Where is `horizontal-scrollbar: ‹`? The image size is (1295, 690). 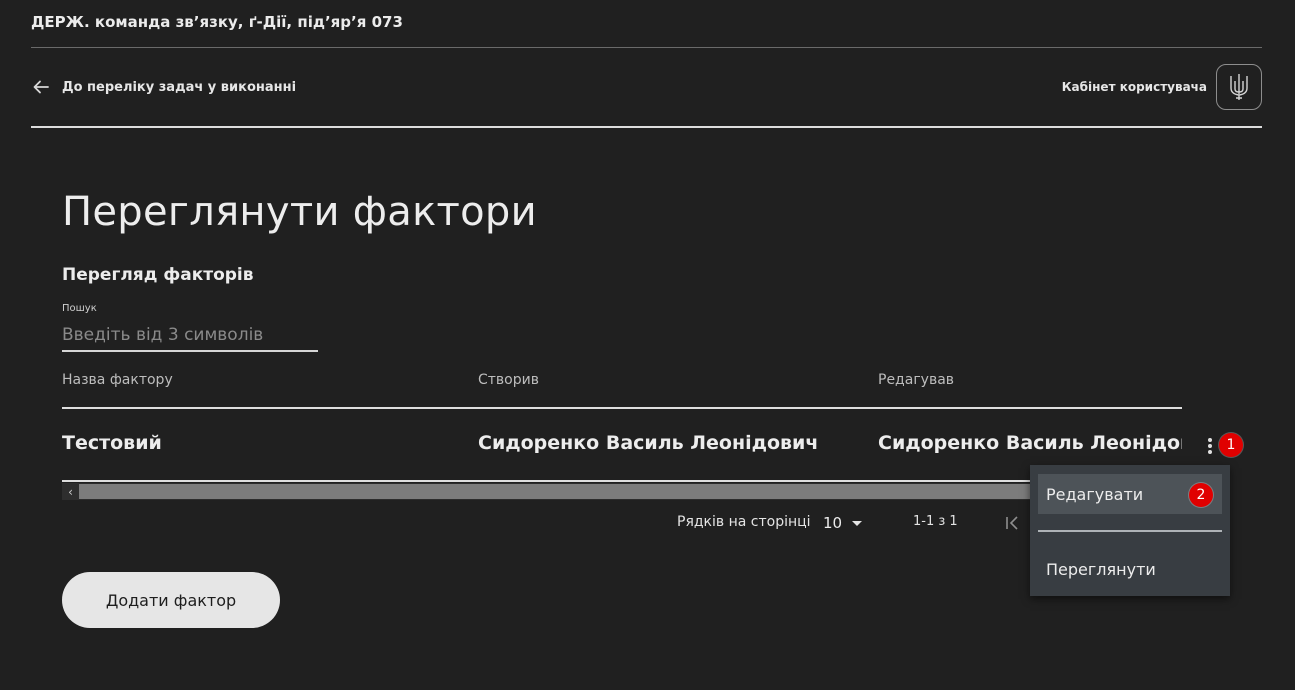
horizontal-scrollbar: ‹ is located at coordinates (622, 491).